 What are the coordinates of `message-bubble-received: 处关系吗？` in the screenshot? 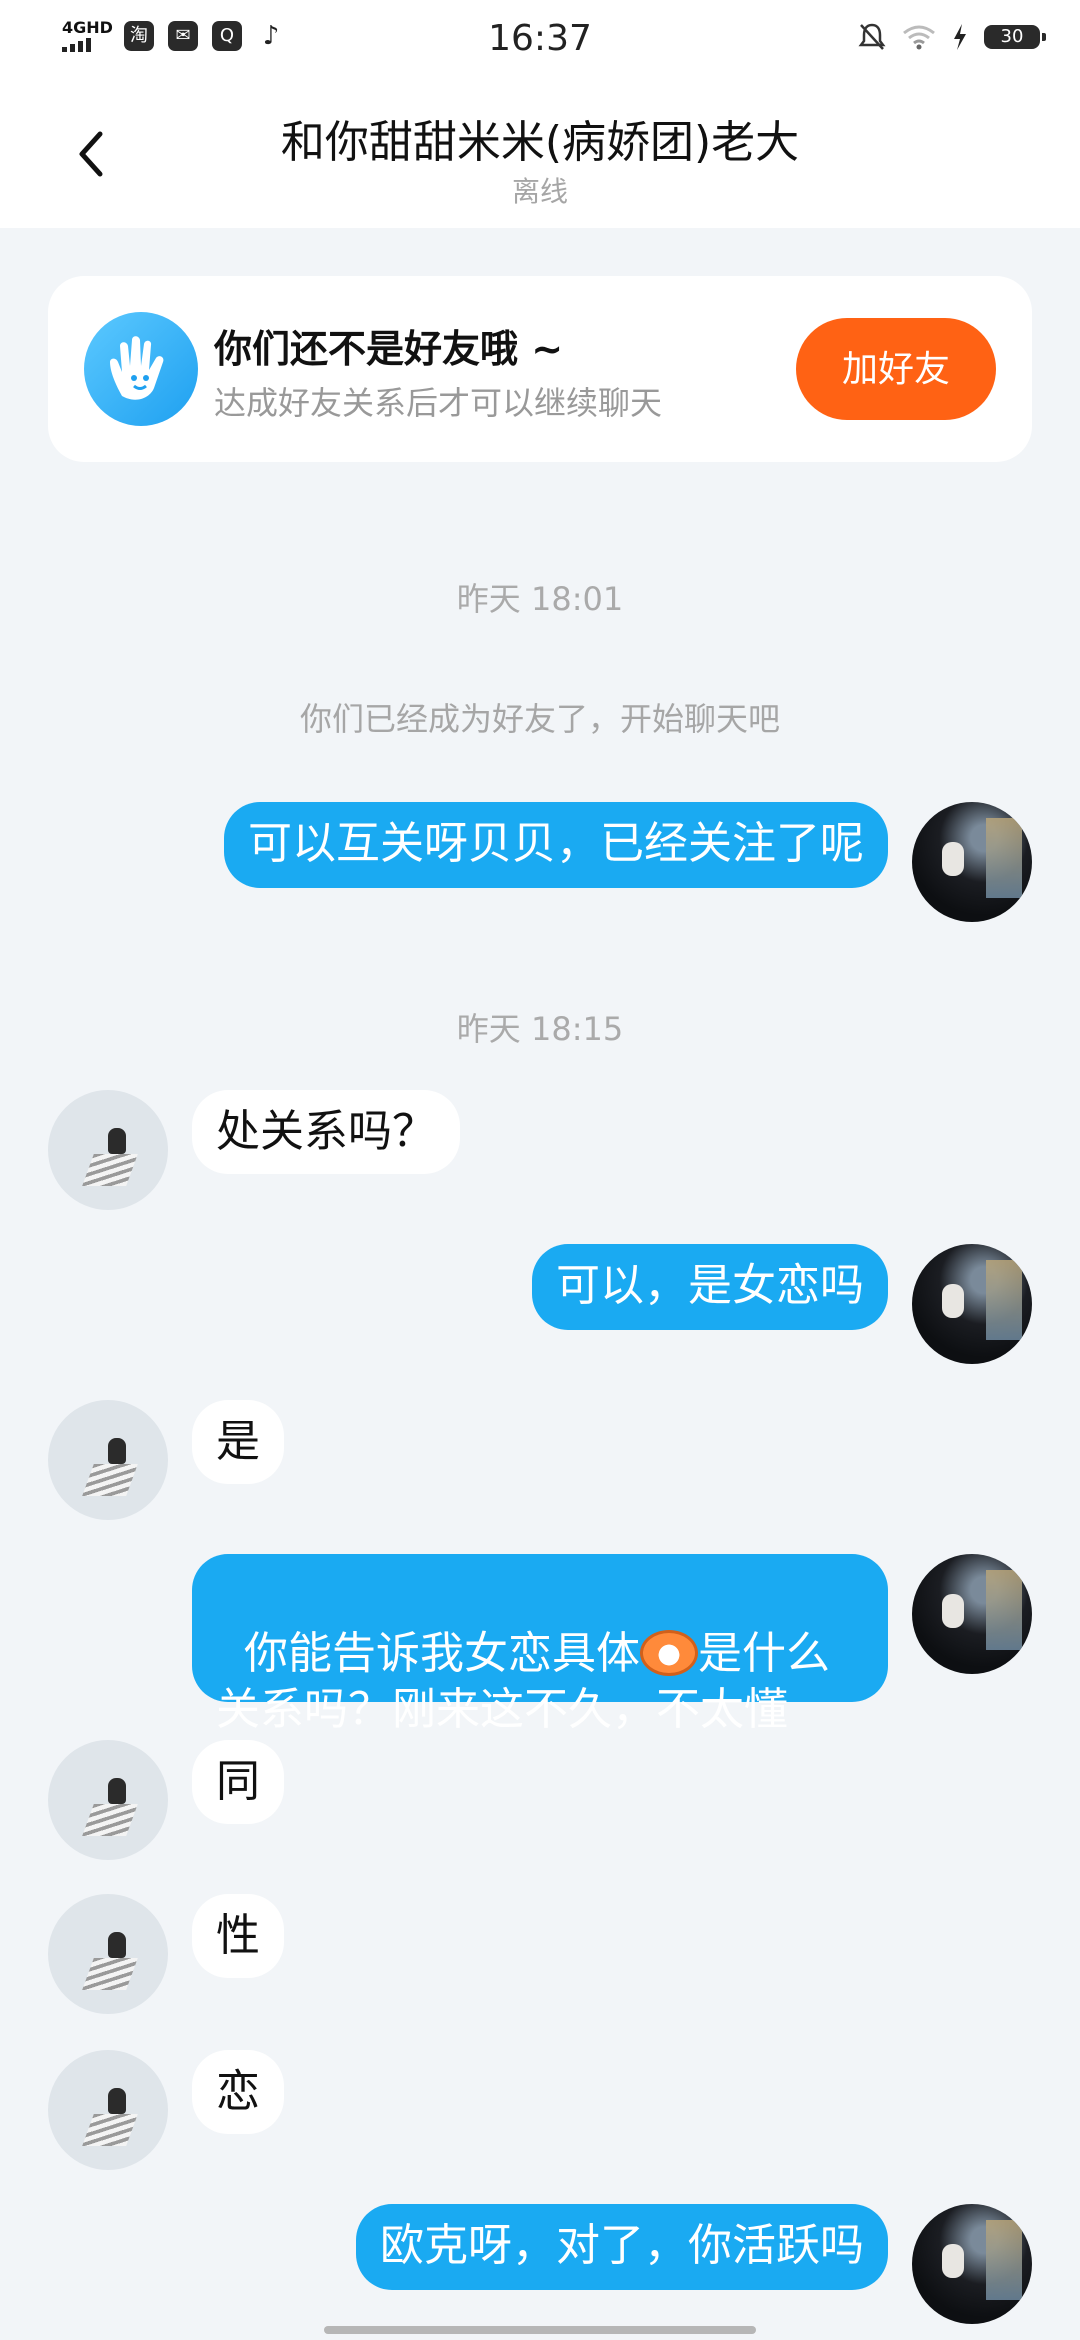 It's located at (326, 1132).